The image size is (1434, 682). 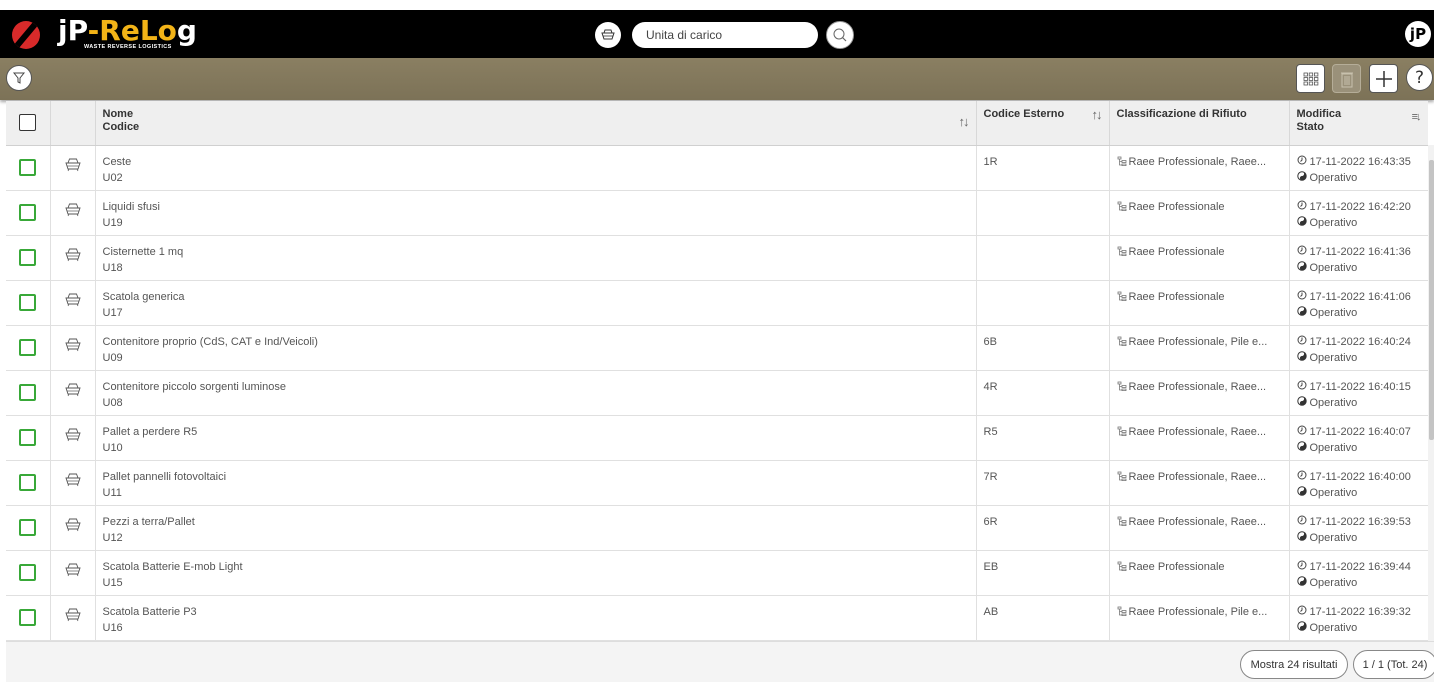 I want to click on row-codice-esterno: 7R, so click(x=990, y=476).